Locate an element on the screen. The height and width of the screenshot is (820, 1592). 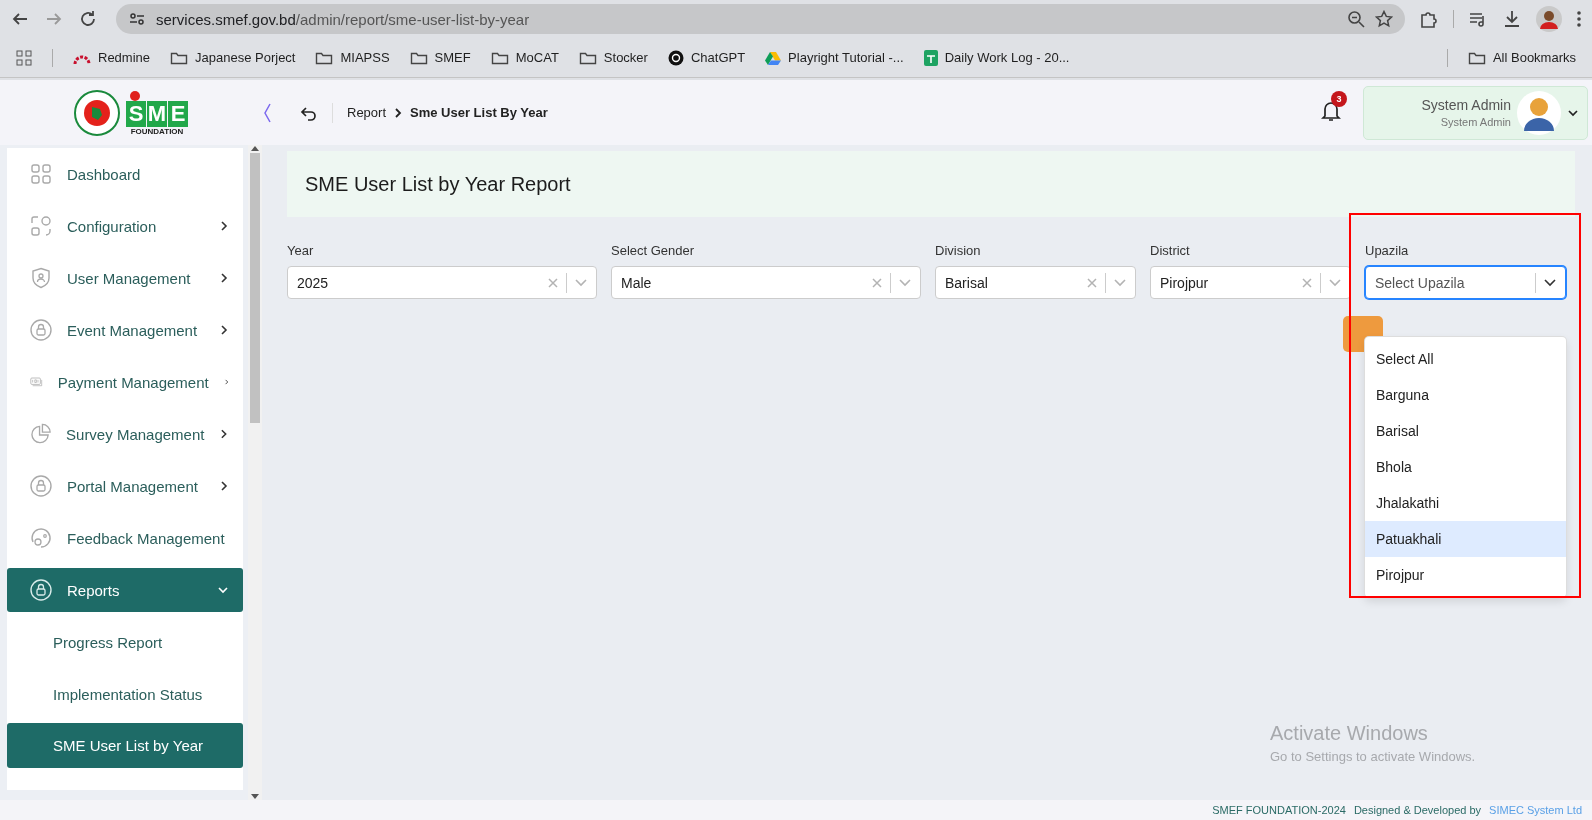
collapse-chevron-icon is located at coordinates (267, 112).